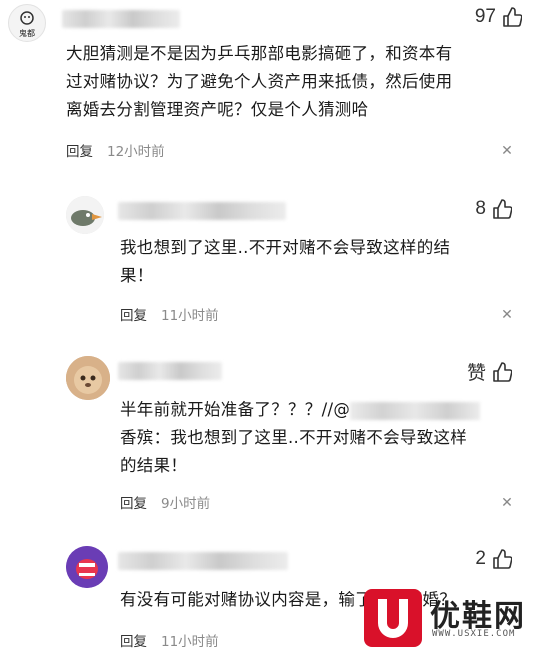  Describe the element at coordinates (485, 16) in the screenshot. I see `like-count: 97` at that location.